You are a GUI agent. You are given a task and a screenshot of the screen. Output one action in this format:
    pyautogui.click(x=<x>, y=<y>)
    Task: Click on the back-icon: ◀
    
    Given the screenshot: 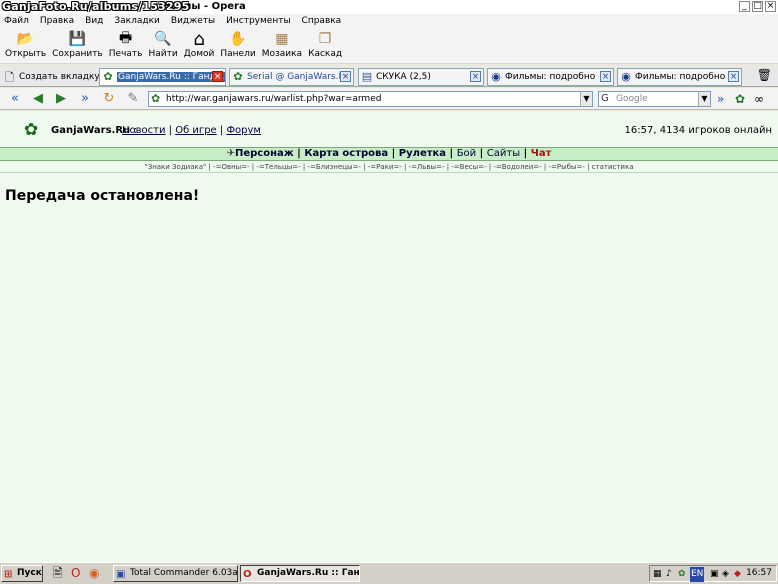 What is the action you would take?
    pyautogui.click(x=38, y=99)
    